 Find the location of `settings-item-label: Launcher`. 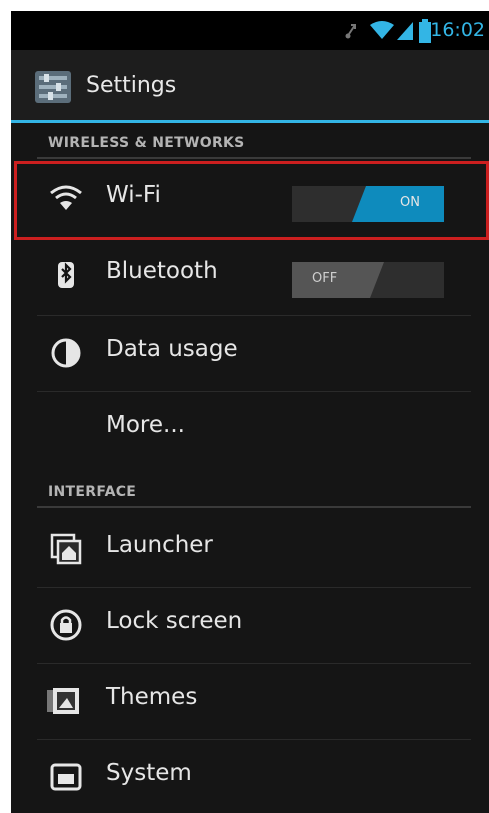

settings-item-label: Launcher is located at coordinates (159, 545).